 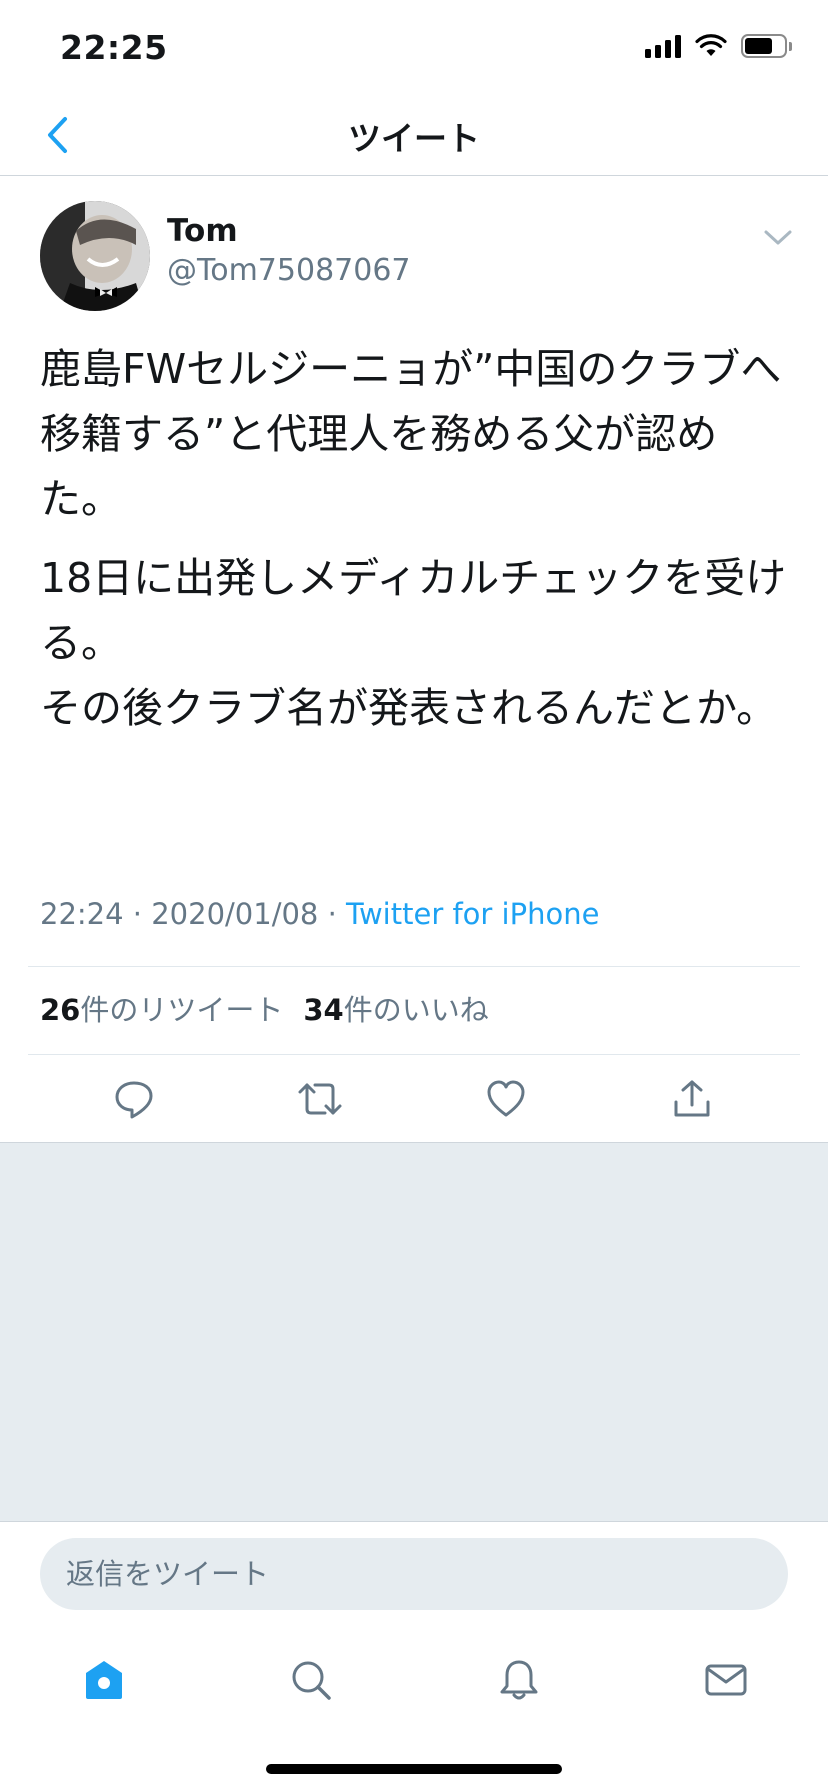 I want to click on share-icon, so click(x=692, y=1098).